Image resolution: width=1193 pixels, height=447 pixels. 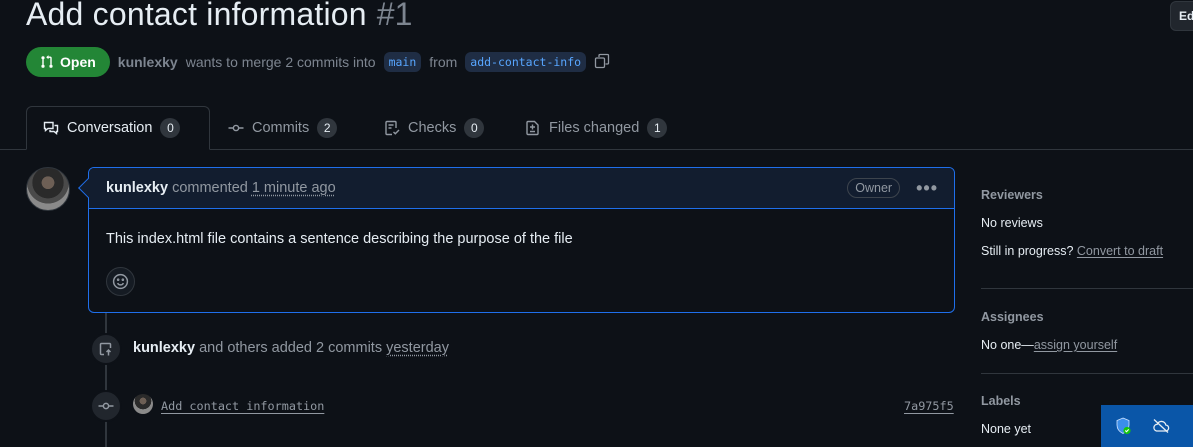 What do you see at coordinates (280, 62) in the screenshot?
I see `merge-description: wants to merge 2 commits into` at bounding box center [280, 62].